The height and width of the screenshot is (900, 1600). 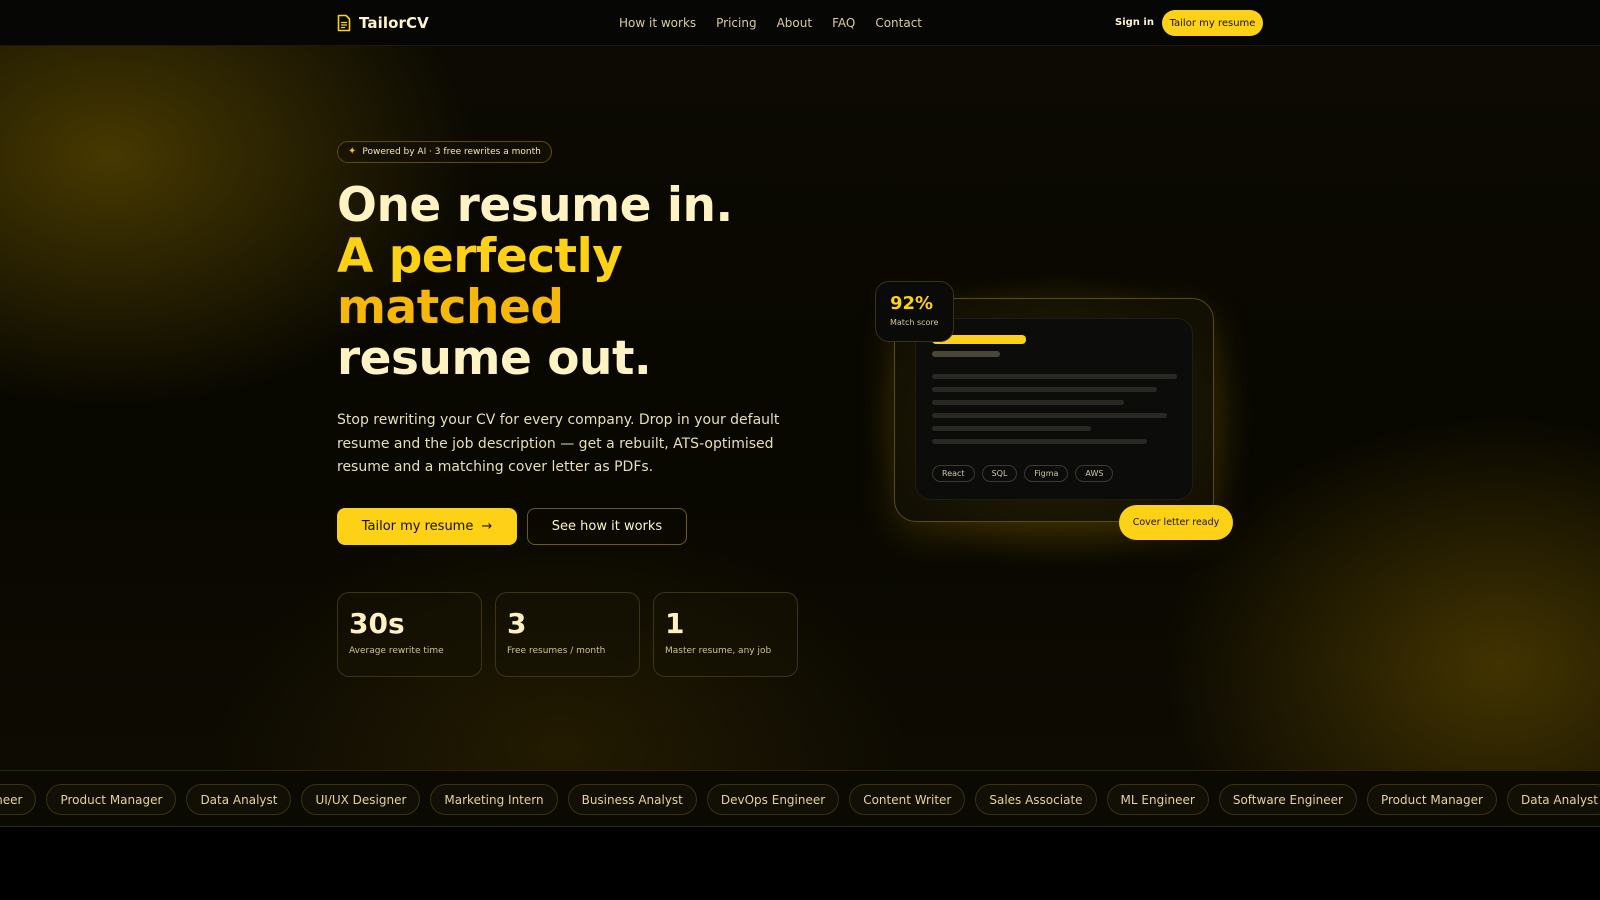 I want to click on stat-card-master-resume: 1 Master resume, any job, so click(x=725, y=634).